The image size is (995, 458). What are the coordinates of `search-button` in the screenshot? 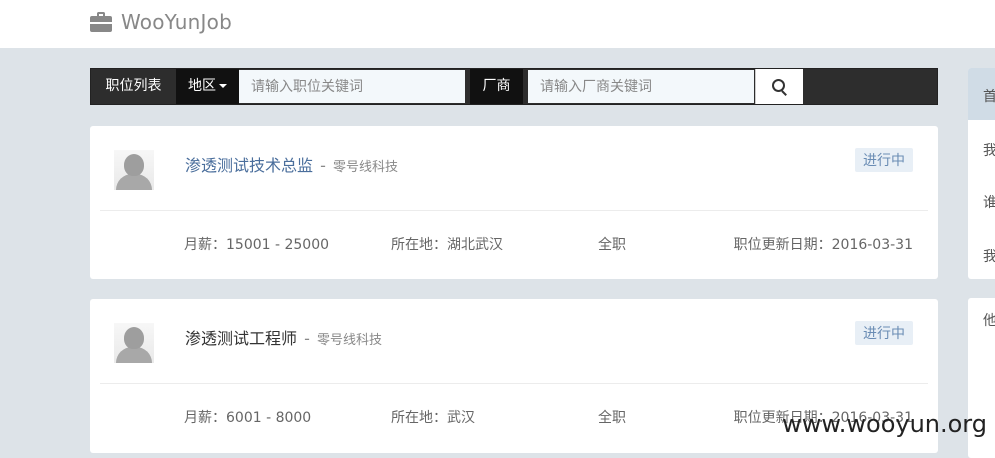 It's located at (779, 86).